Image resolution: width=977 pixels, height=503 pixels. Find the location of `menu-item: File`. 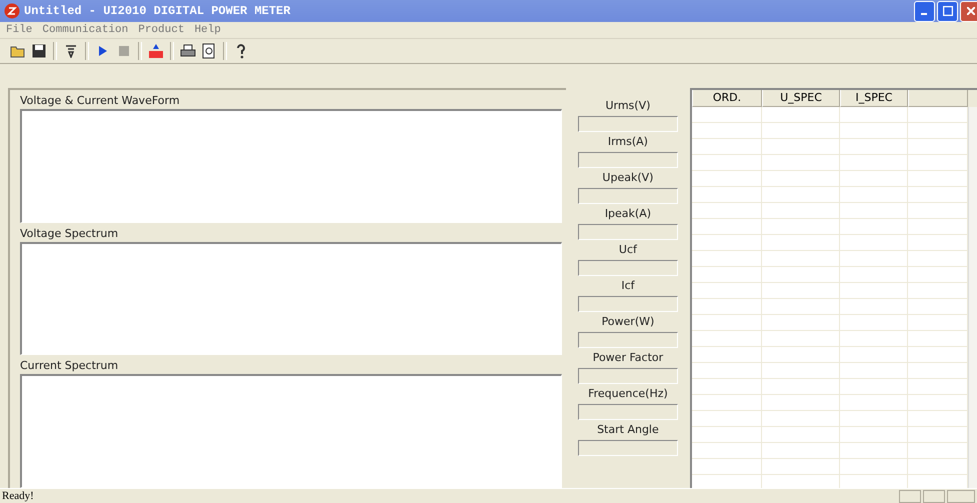

menu-item: File is located at coordinates (19, 30).